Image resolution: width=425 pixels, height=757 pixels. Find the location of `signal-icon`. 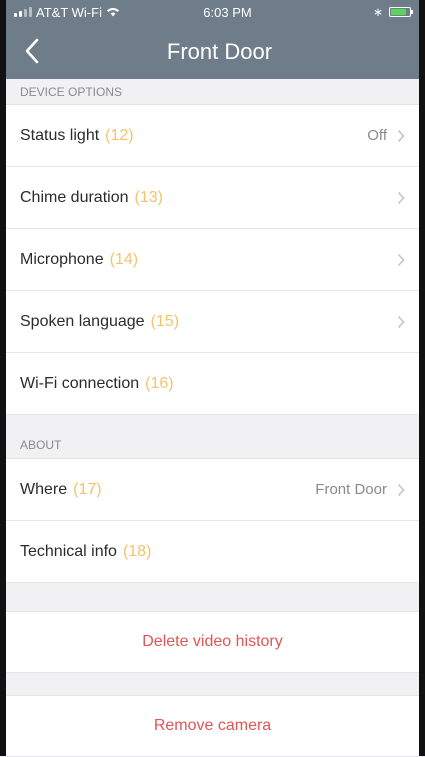

signal-icon is located at coordinates (23, 12).